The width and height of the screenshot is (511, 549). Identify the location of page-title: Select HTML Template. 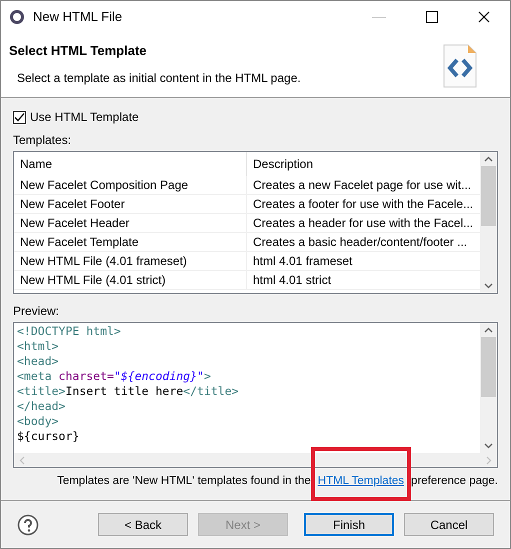
(78, 51).